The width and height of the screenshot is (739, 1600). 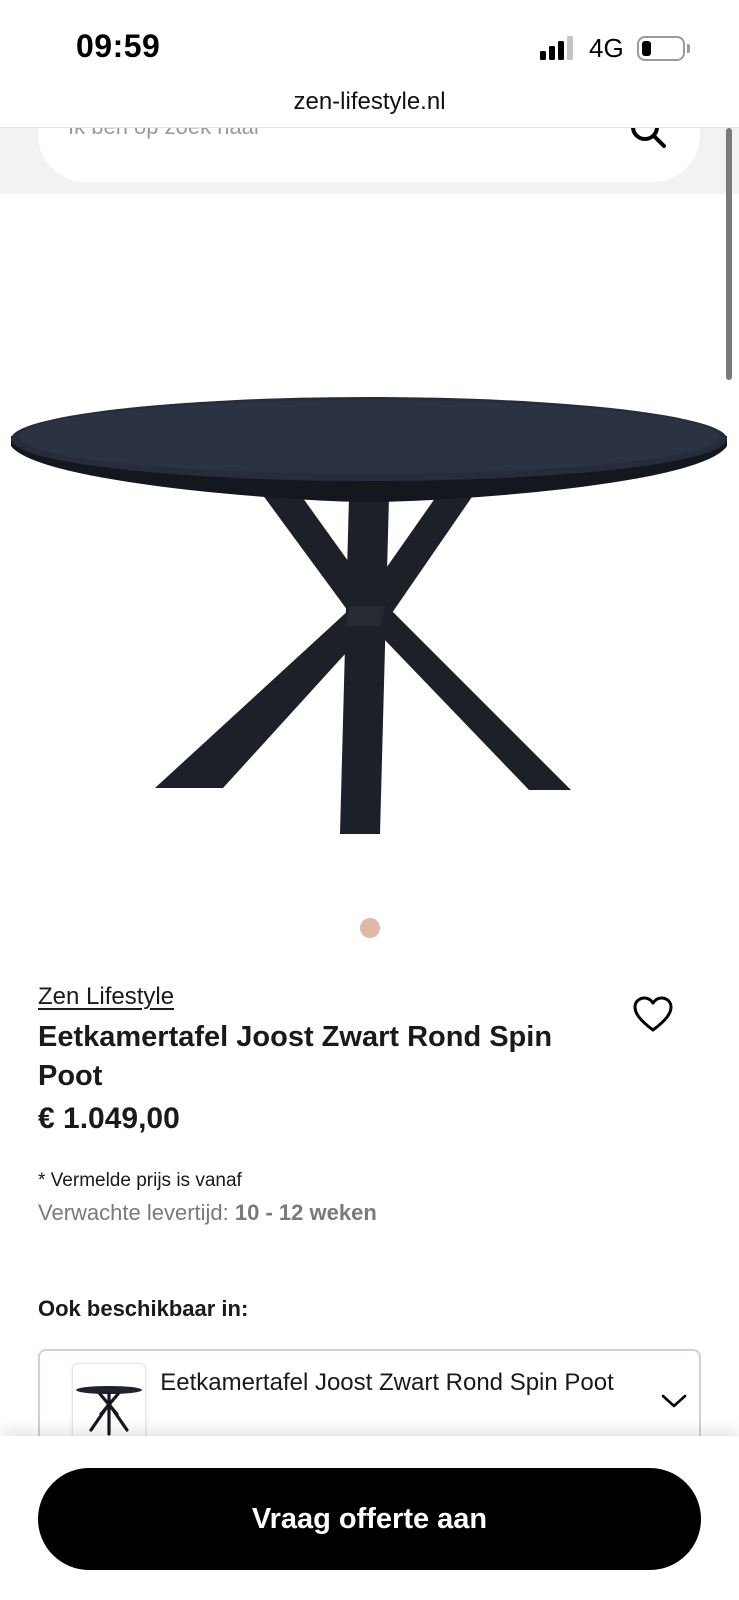 What do you see at coordinates (387, 1382) in the screenshot?
I see `variant-selected-label: Eetkamertafel Joost Zwart Rond Spin Poot` at bounding box center [387, 1382].